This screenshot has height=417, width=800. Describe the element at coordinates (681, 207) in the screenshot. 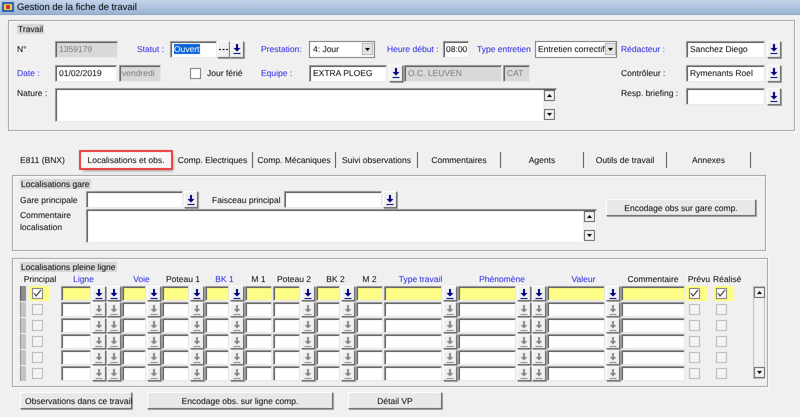

I see `encode-button: Encodage obs sur gare comp.` at that location.